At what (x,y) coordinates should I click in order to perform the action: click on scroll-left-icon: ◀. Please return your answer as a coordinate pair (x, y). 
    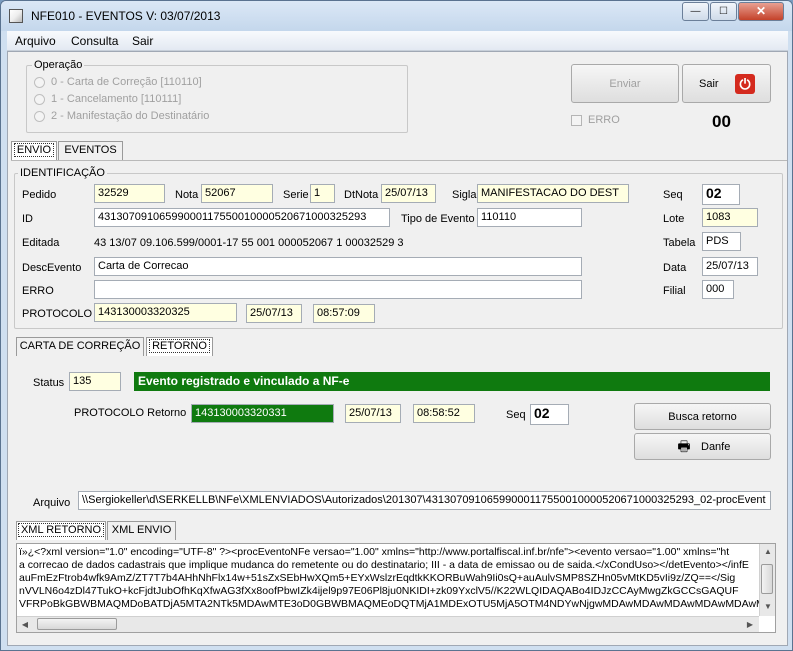
    Looking at the image, I should click on (25, 624).